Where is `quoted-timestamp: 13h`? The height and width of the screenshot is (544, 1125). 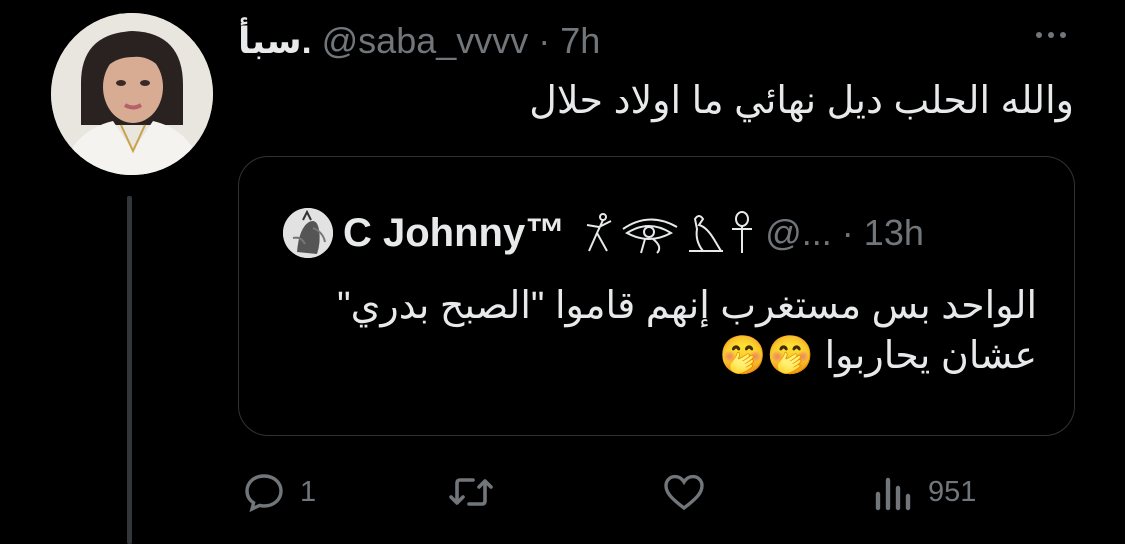
quoted-timestamp: 13h is located at coordinates (894, 233).